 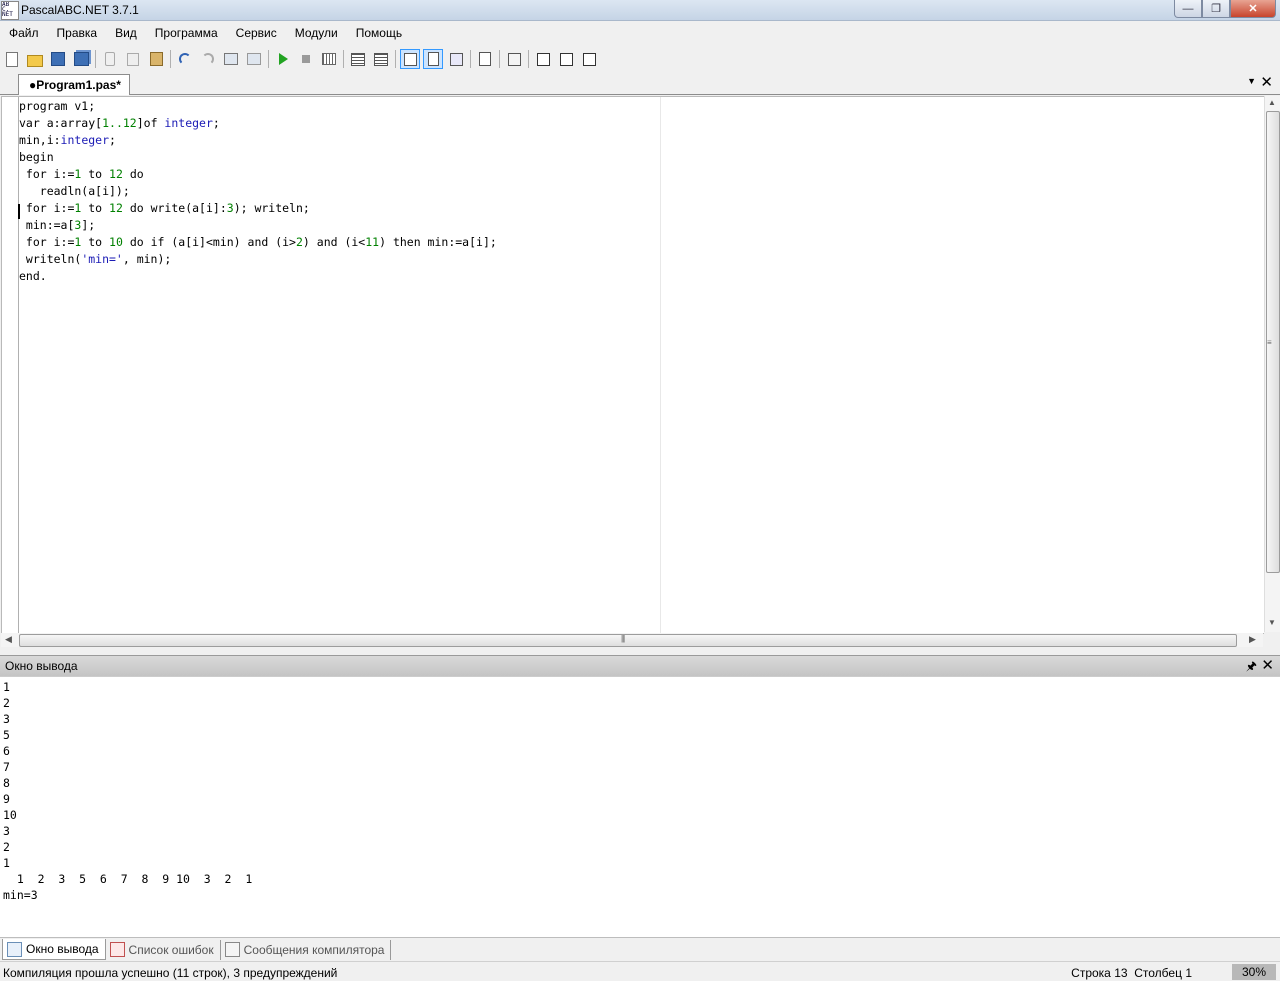 I want to click on menu-view: Вид, so click(x=127, y=33).